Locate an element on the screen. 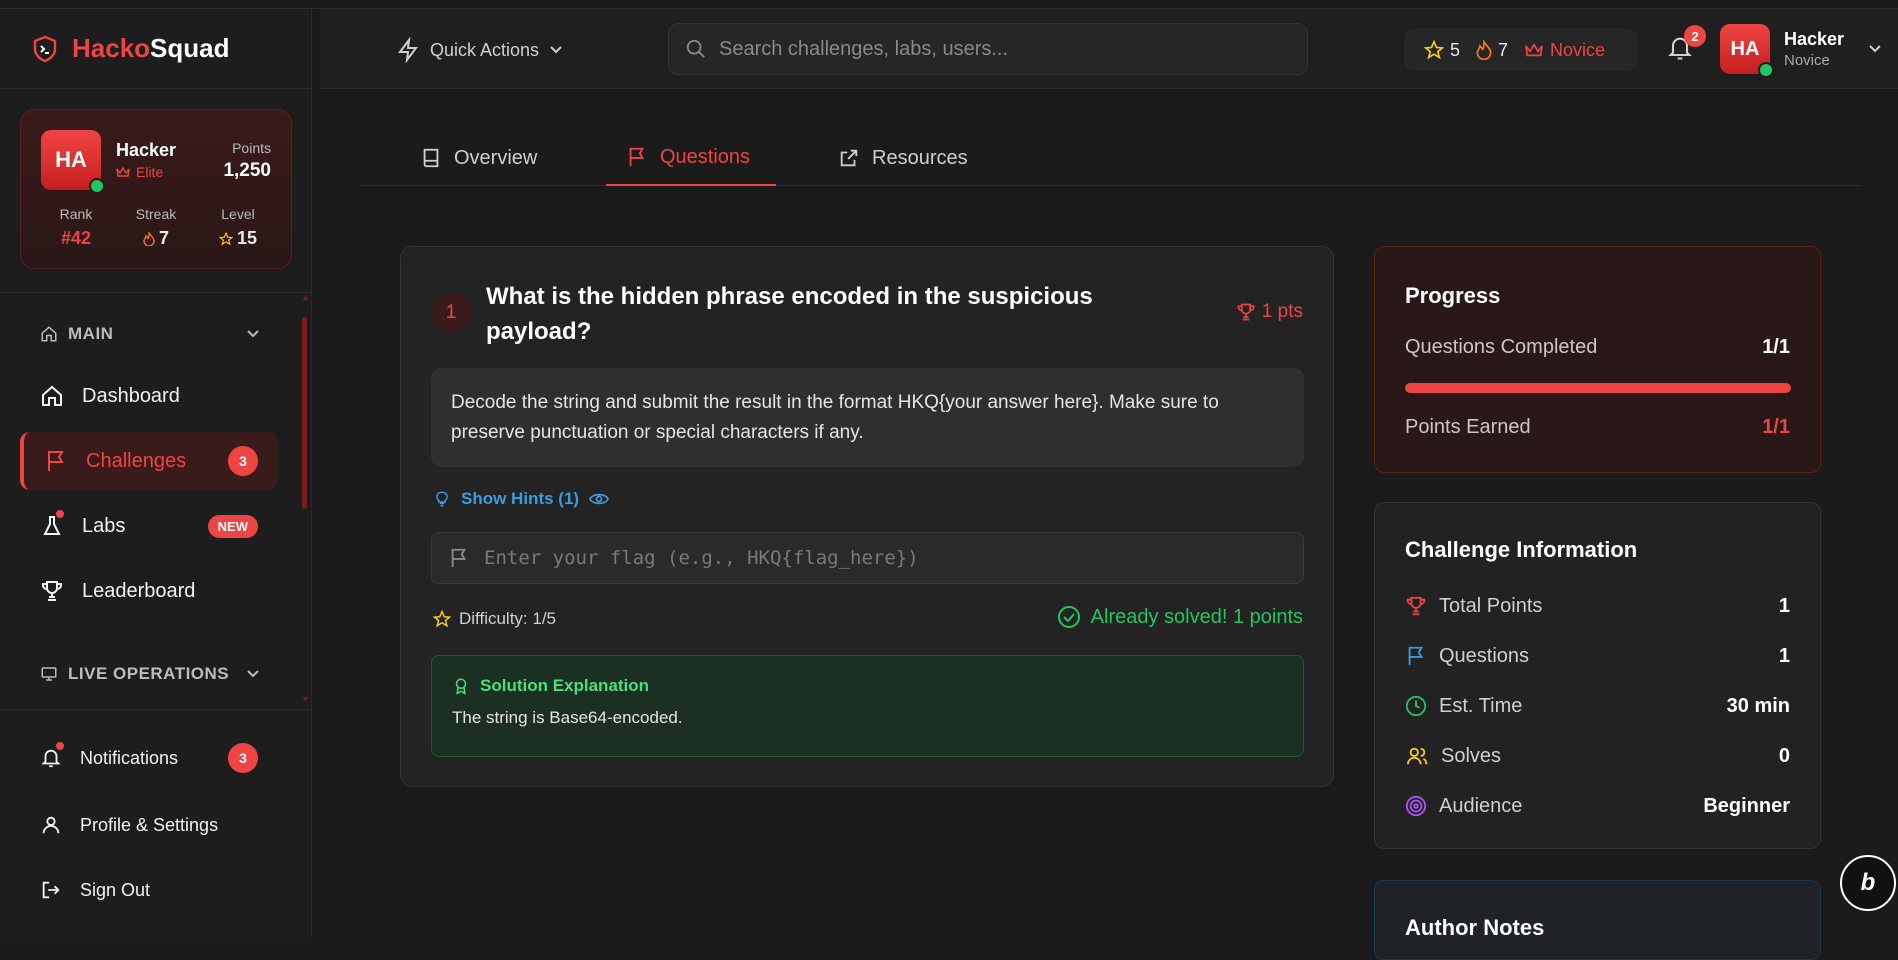 The height and width of the screenshot is (960, 1898). solved-status: Already solved! 1 points is located at coordinates (1180, 617).